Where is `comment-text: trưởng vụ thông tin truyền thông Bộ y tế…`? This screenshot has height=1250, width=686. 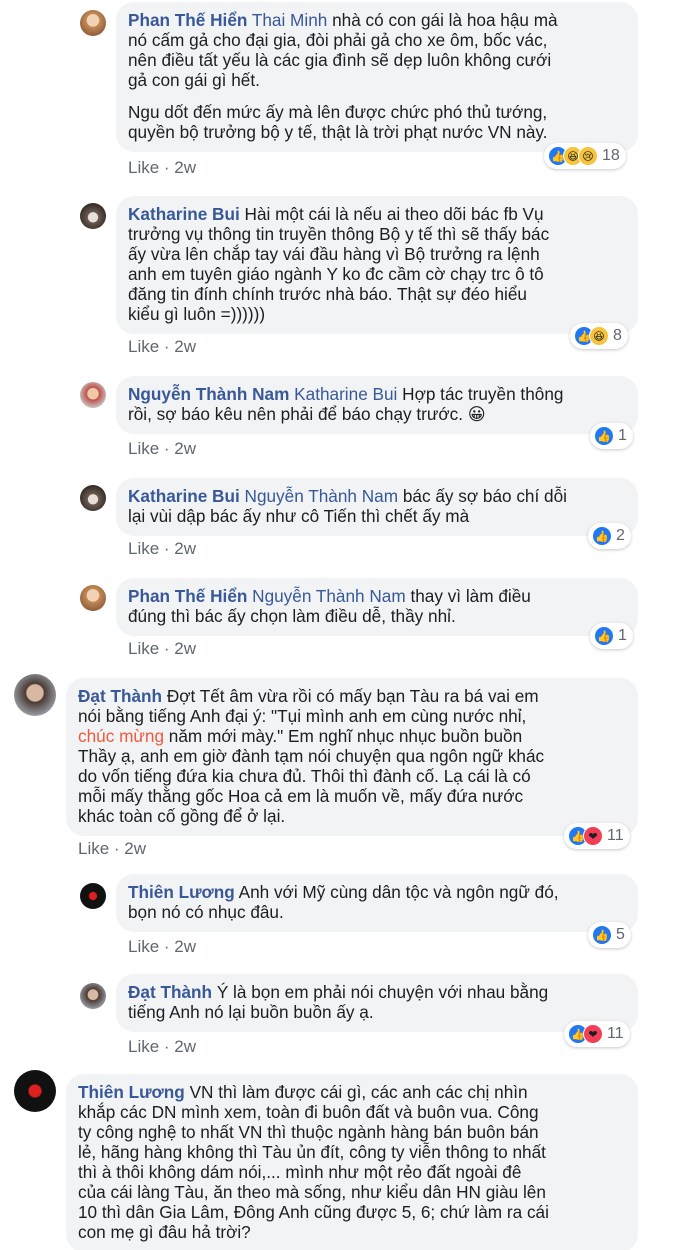
comment-text: trưởng vụ thông tin truyền thông Bộ y tế… is located at coordinates (339, 234).